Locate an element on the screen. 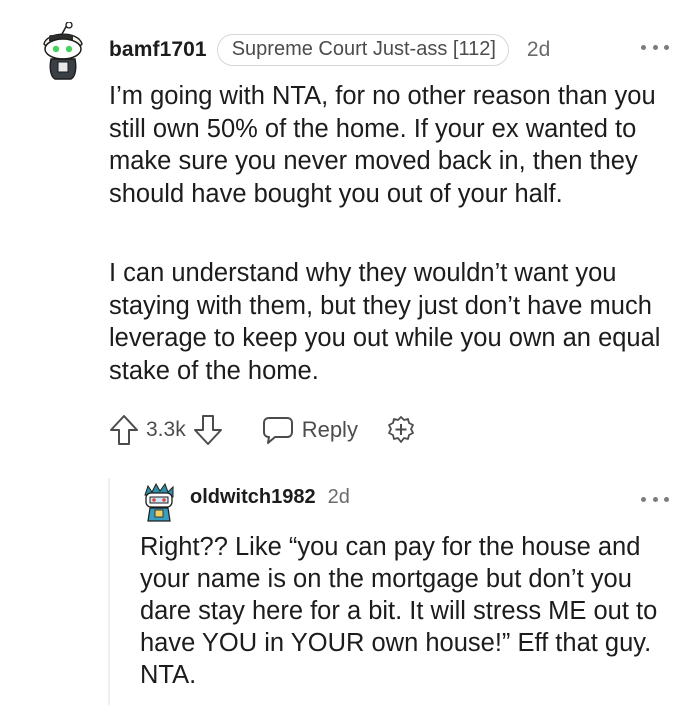 The height and width of the screenshot is (705, 700). comment-timestamp: 2d is located at coordinates (538, 50).